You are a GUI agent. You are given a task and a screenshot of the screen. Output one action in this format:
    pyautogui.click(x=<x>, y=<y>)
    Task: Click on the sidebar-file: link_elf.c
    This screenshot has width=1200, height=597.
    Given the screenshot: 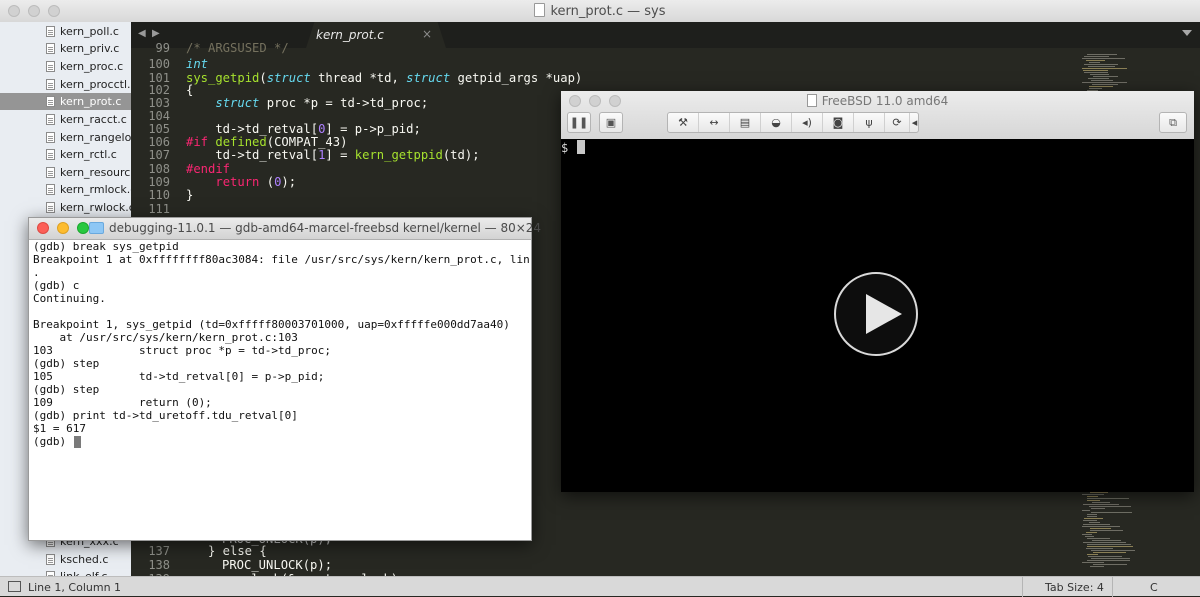 What is the action you would take?
    pyautogui.click(x=65, y=572)
    